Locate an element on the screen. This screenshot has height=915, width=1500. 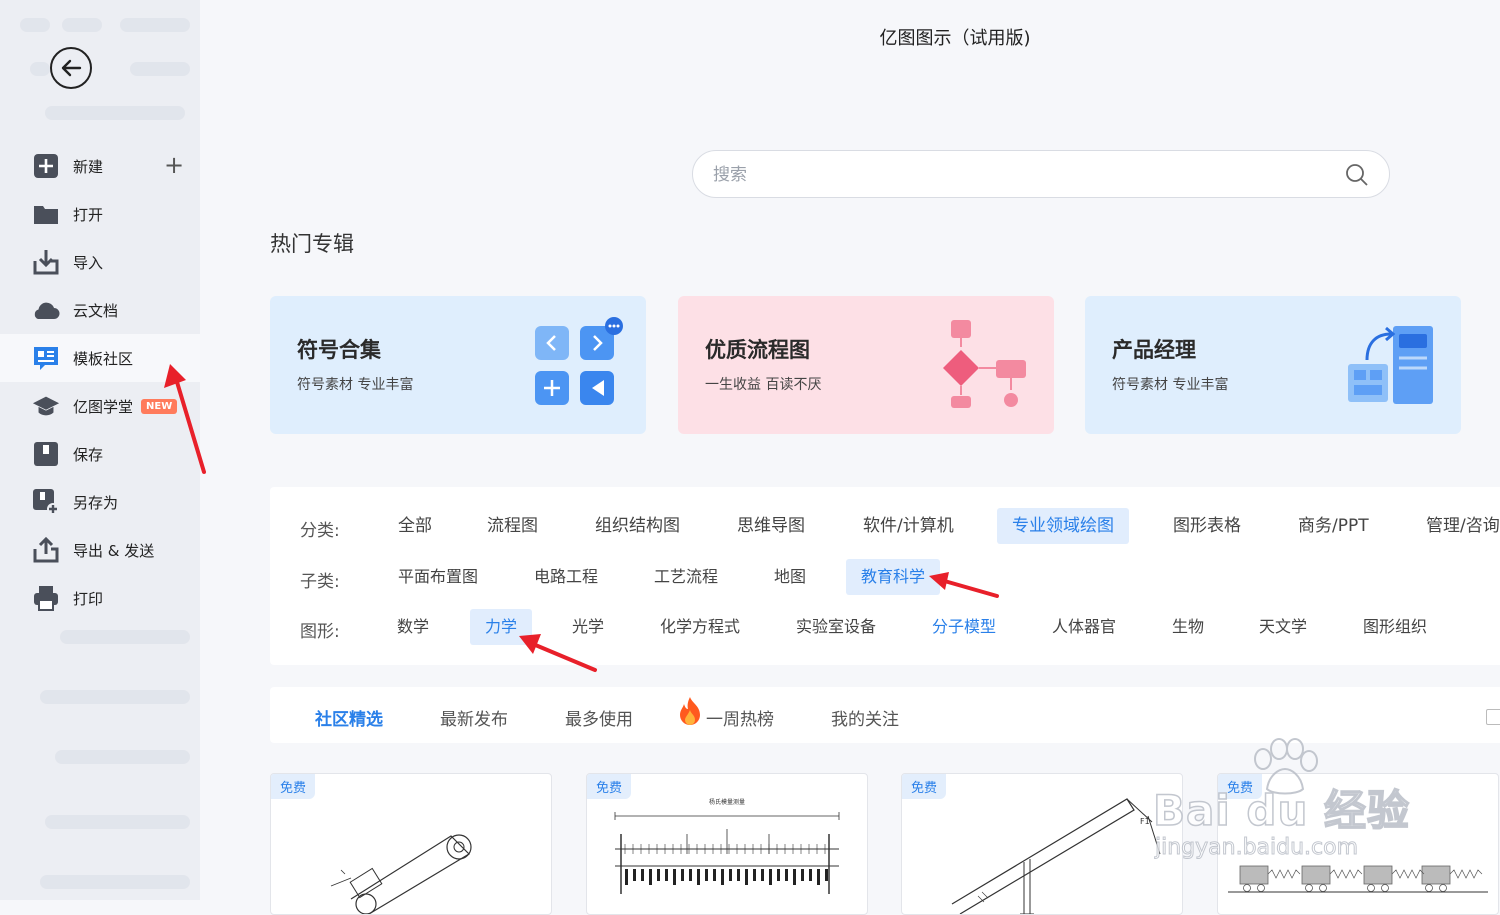
menu-item-template-community: 模板社区 is located at coordinates (100, 358).